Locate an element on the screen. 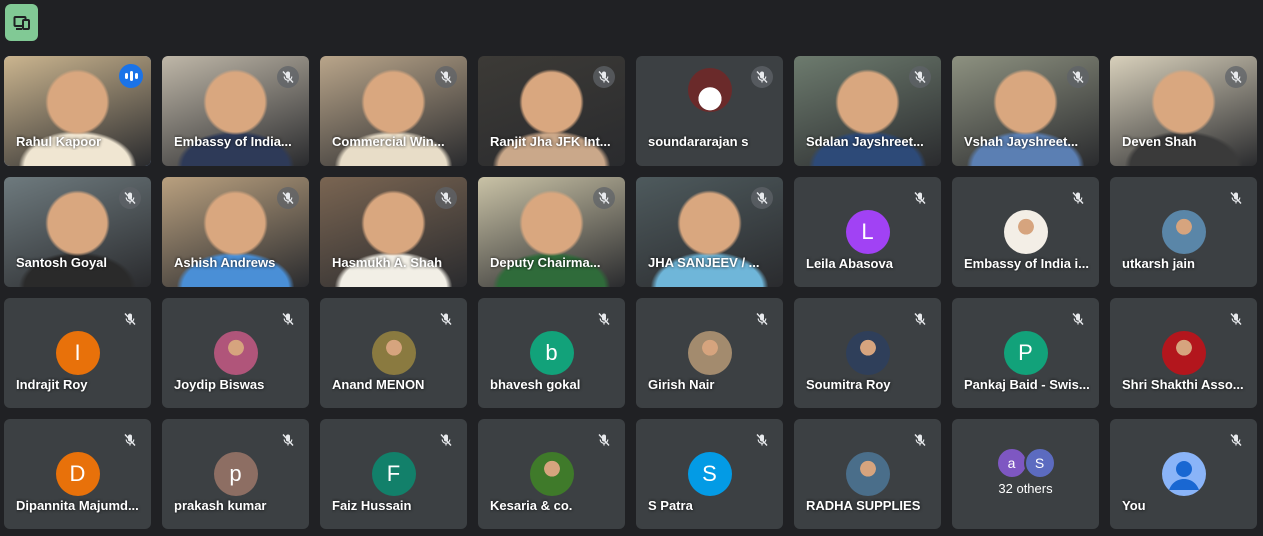  participant-tile: Ashish Andrews is located at coordinates (235, 232).